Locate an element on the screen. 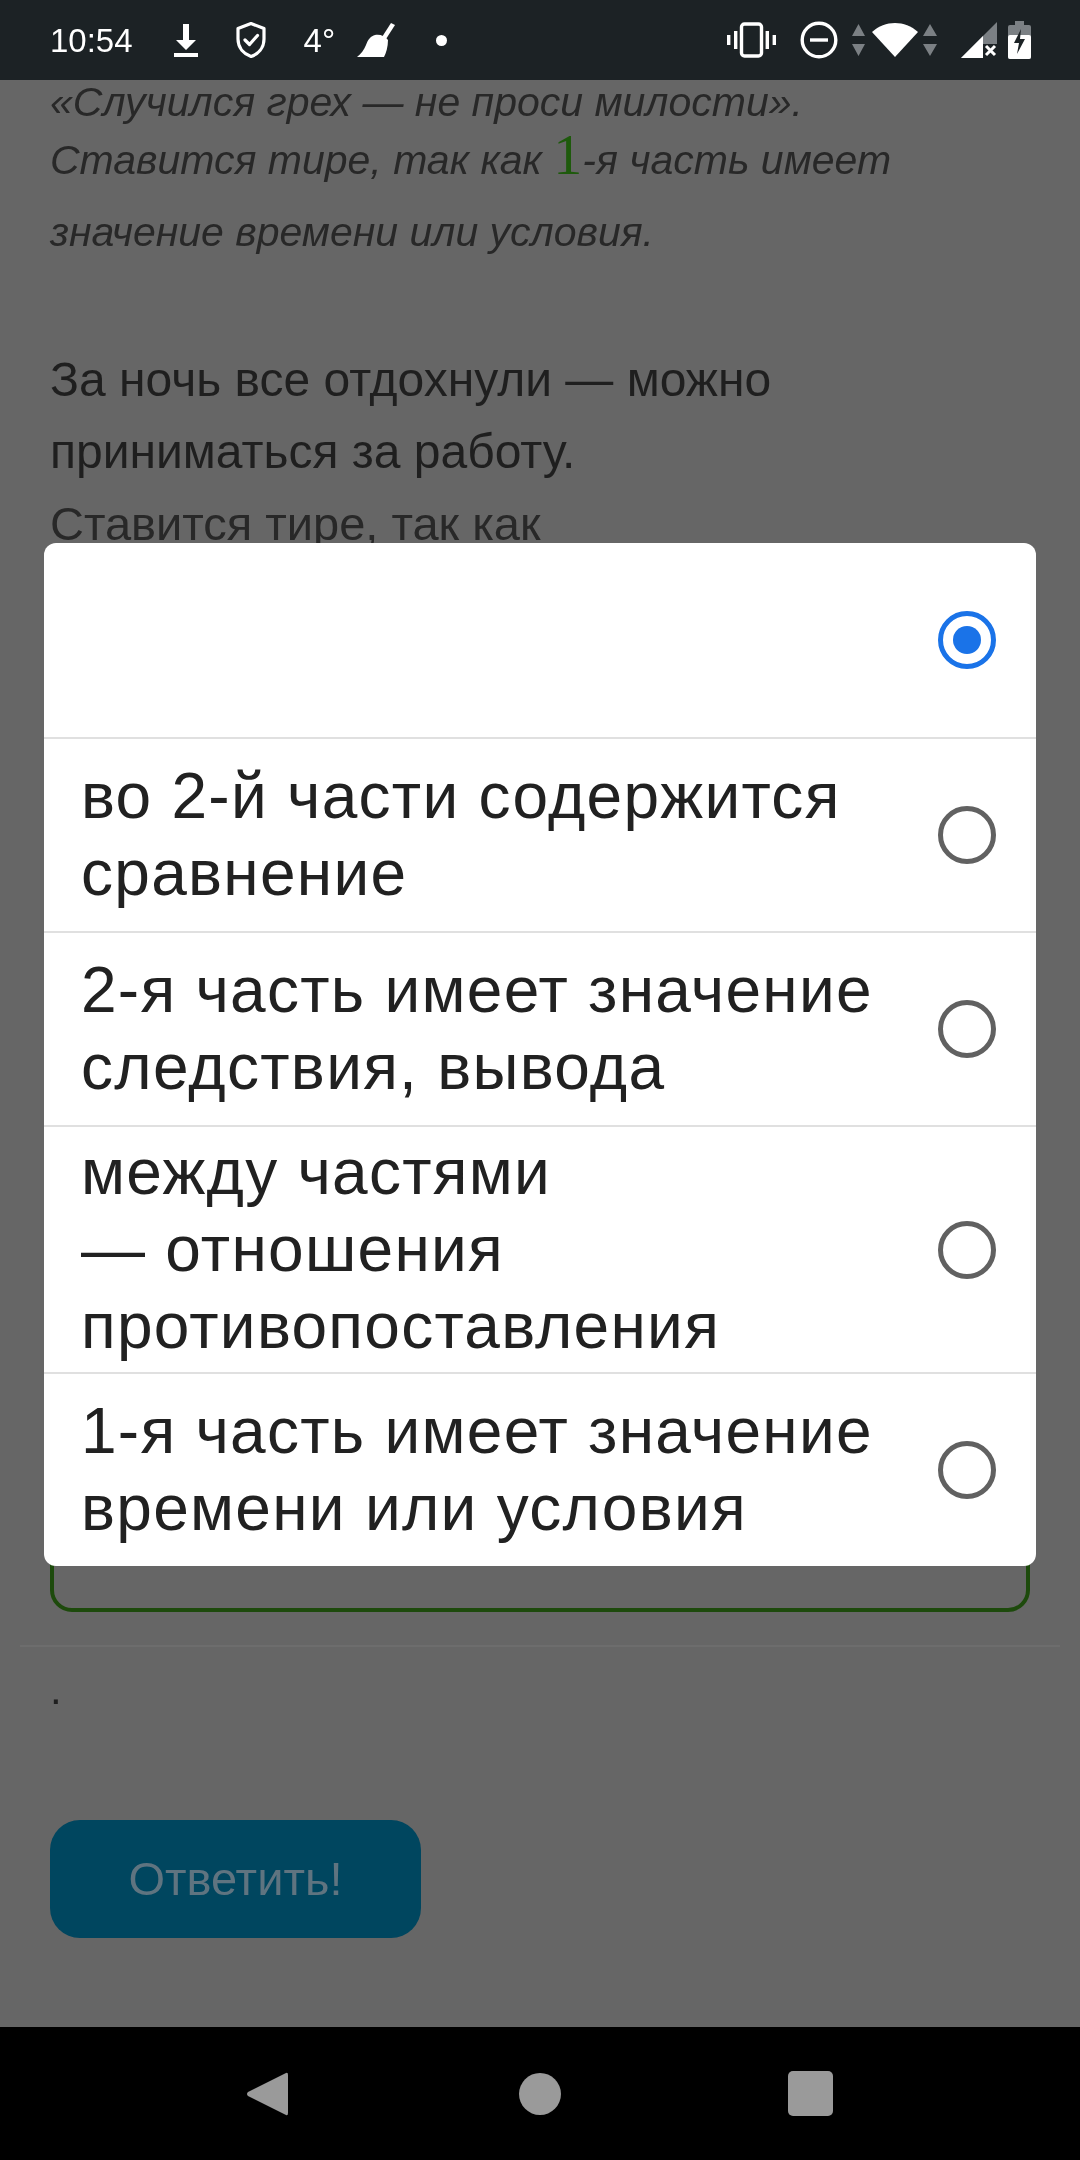  answer-option: во 2-й части содержится сравнение is located at coordinates (540, 834).